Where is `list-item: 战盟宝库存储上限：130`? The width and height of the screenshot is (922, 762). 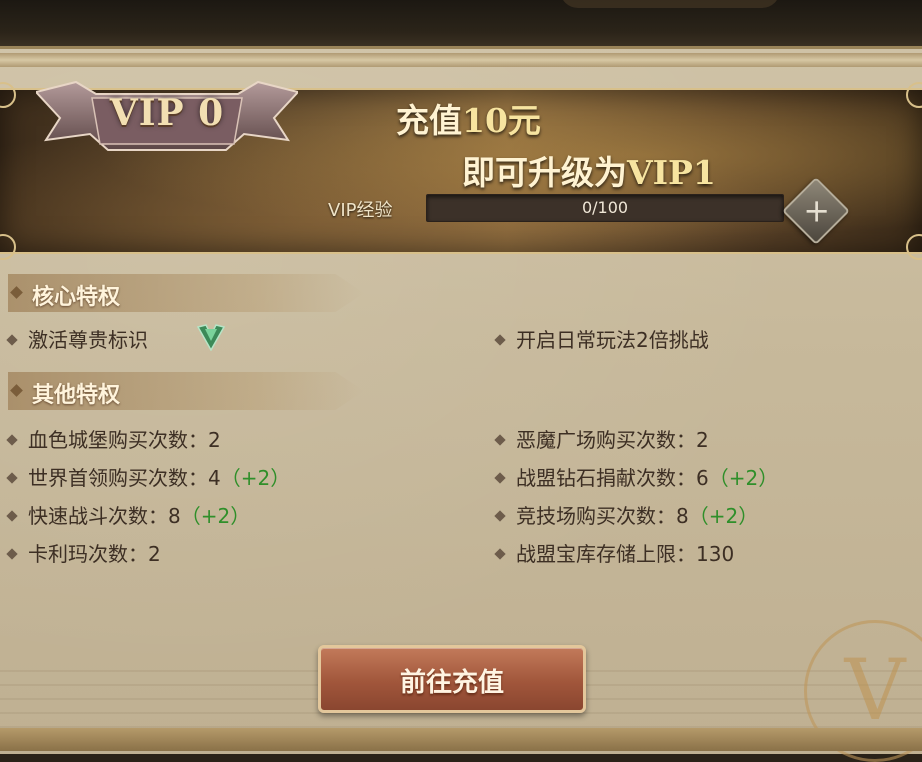 list-item: 战盟宝库存储上限：130 is located at coordinates (614, 552).